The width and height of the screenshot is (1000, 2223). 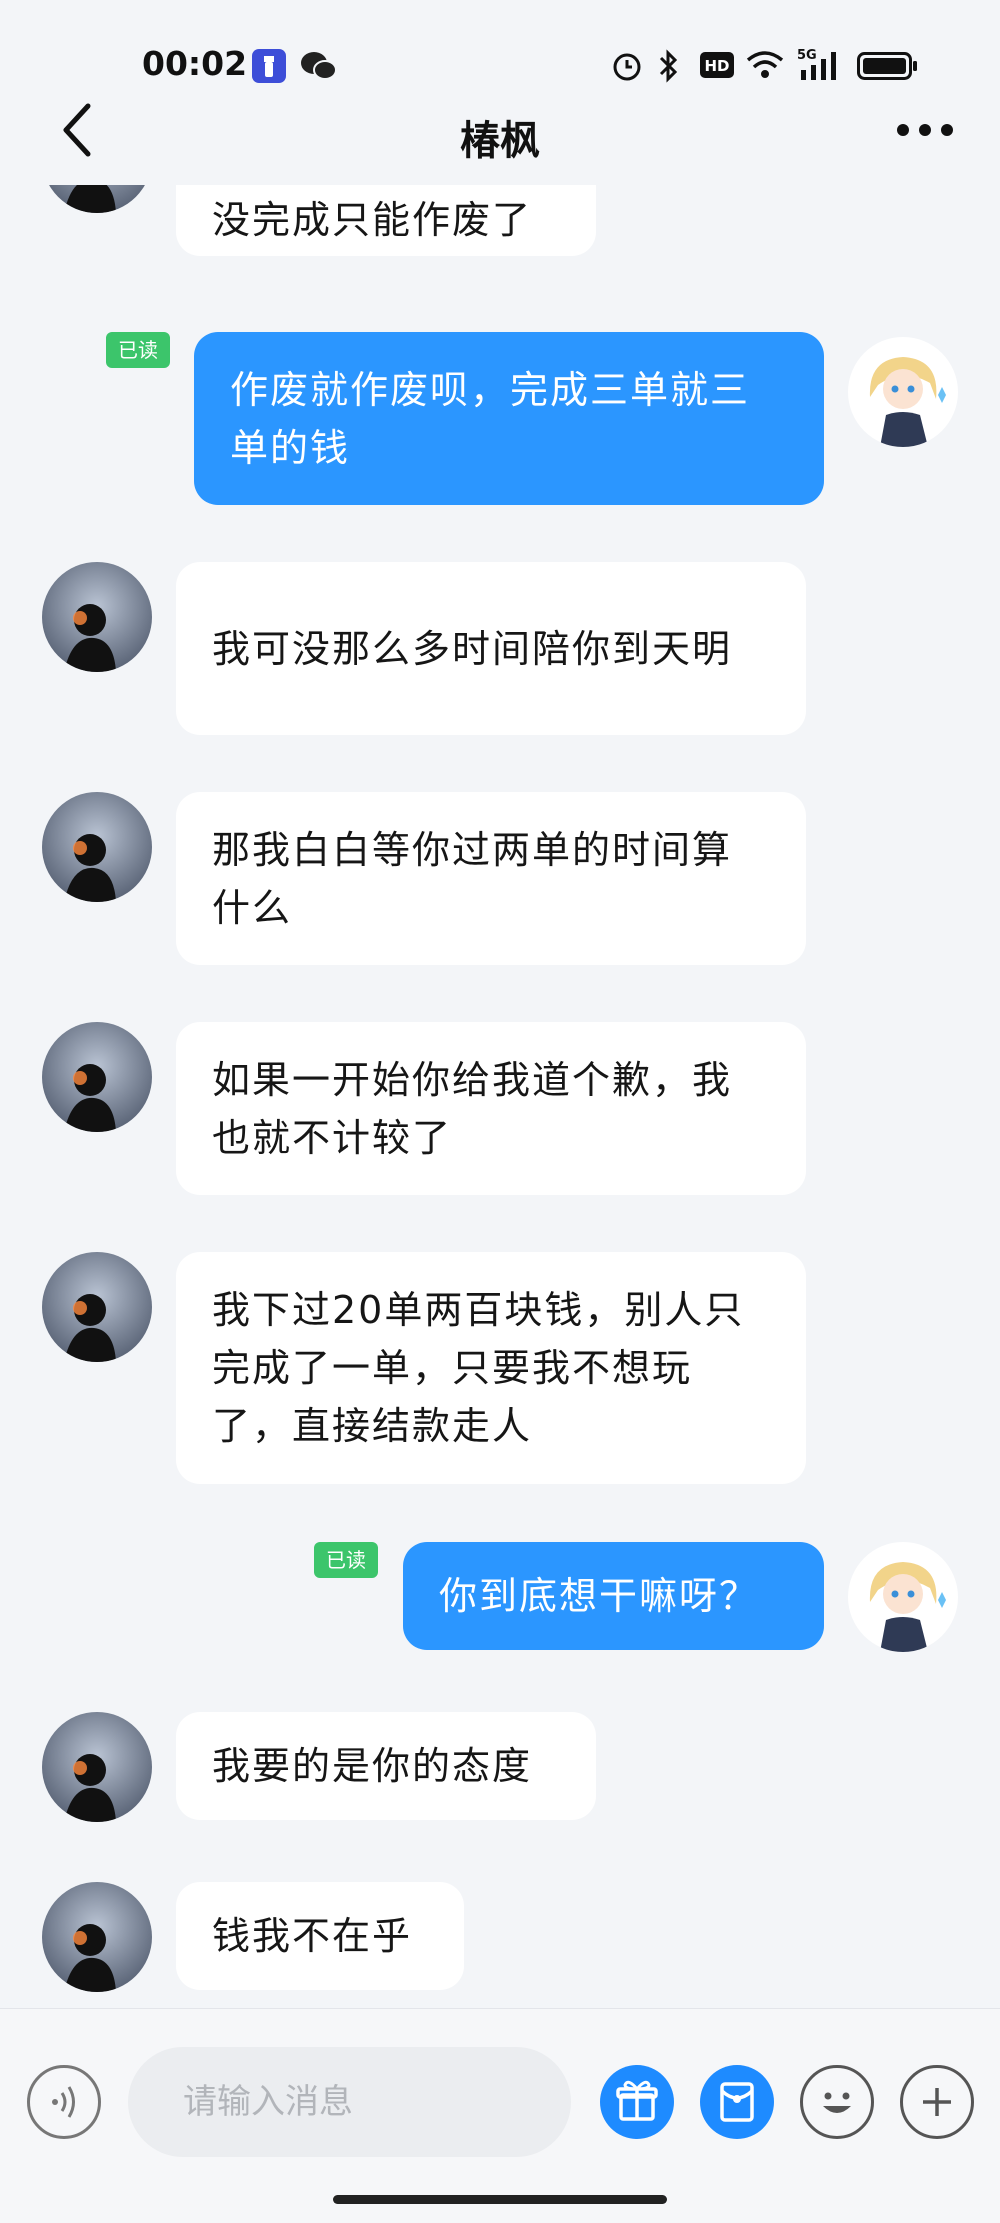 I want to click on flashlight-app-icon, so click(x=269, y=66).